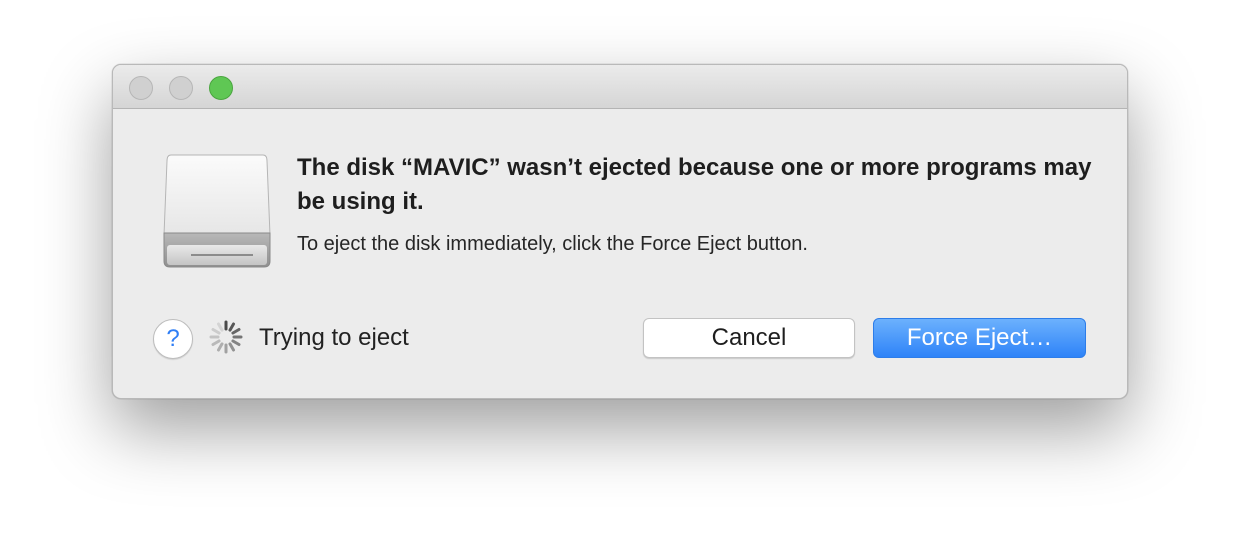 Image resolution: width=1238 pixels, height=558 pixels. Describe the element at coordinates (334, 337) in the screenshot. I see `eject-status-text: Trying to eject` at that location.